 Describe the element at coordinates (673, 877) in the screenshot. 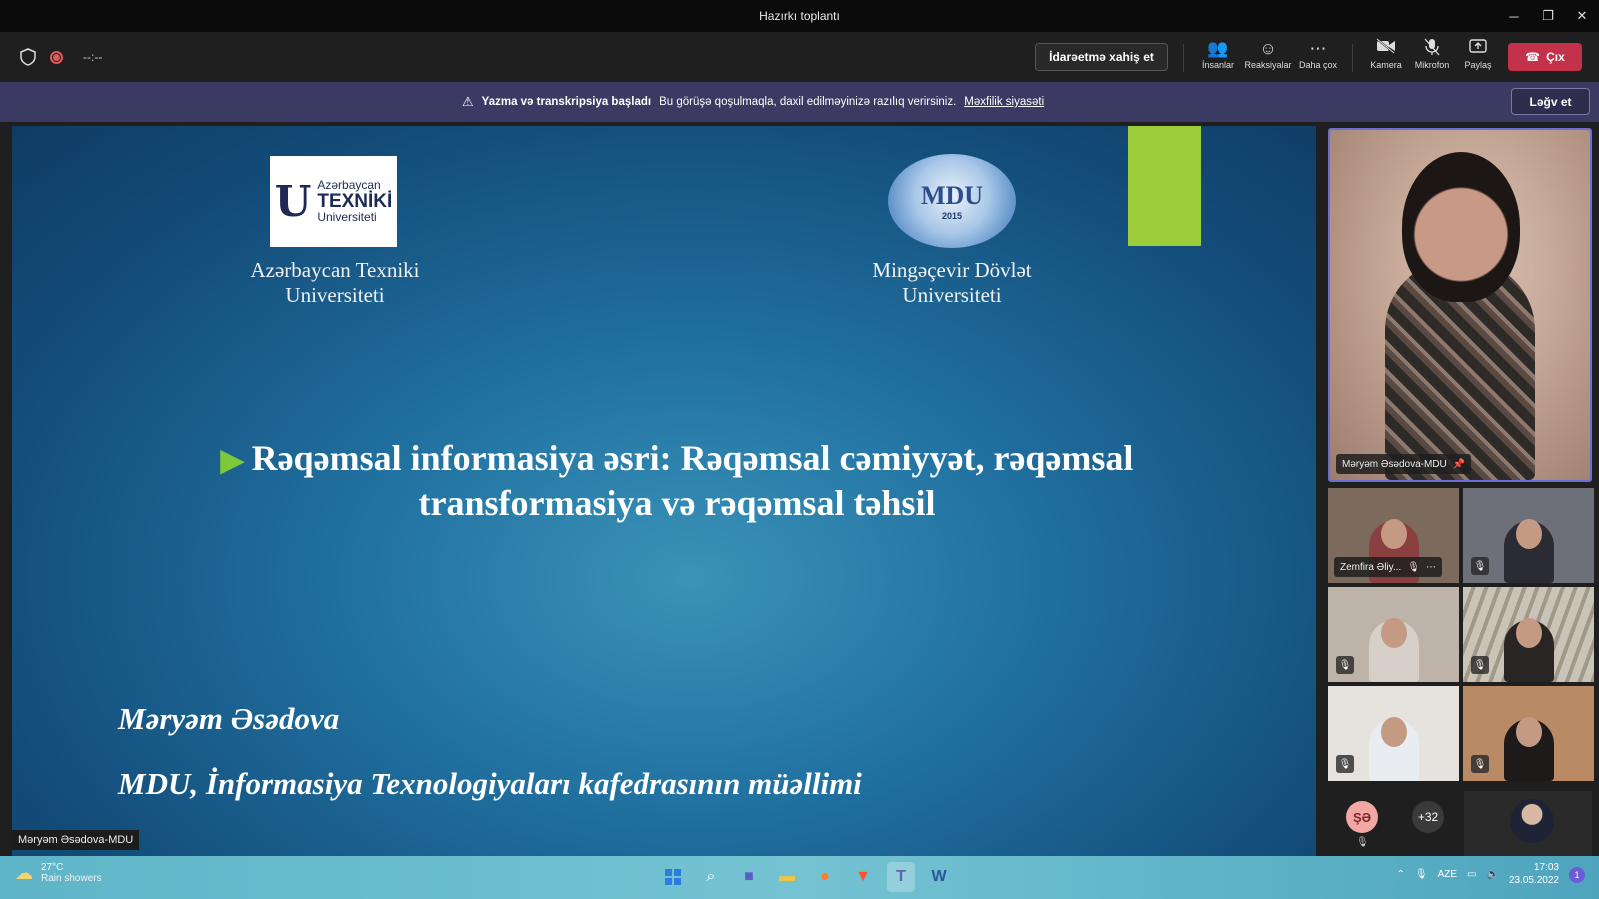

I see `start-icon` at that location.